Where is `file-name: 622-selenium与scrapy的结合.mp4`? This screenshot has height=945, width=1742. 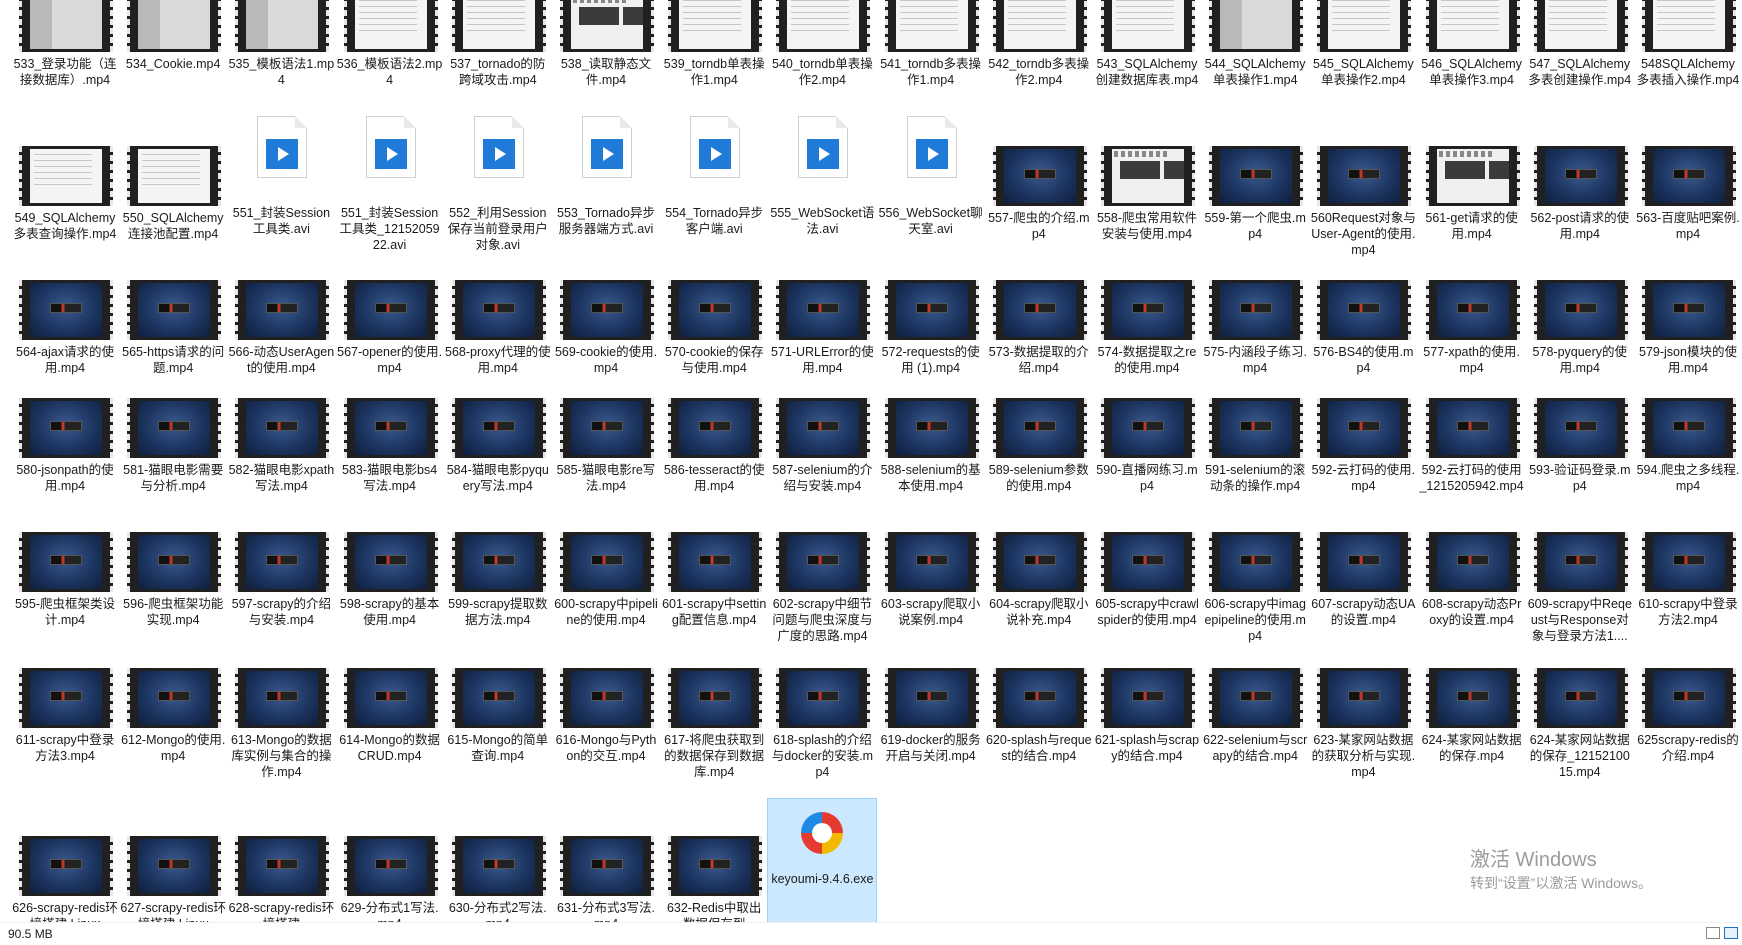 file-name: 622-selenium与scrapy的结合.mp4 is located at coordinates (1255, 748).